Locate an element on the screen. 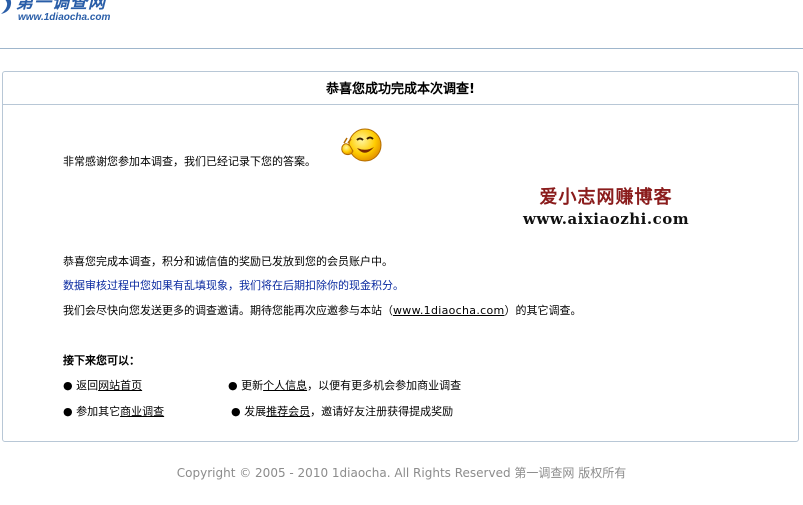  next-steps-title: 接下来您可以： is located at coordinates (101, 360).